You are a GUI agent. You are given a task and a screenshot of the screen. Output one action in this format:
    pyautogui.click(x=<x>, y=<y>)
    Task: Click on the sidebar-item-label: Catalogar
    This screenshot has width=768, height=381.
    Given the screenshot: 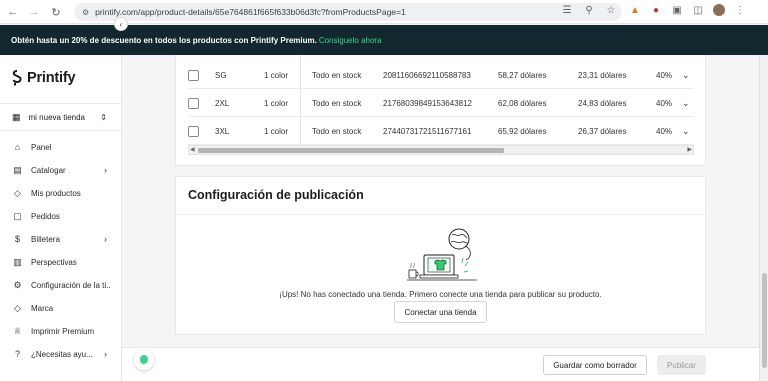 What is the action you would take?
    pyautogui.click(x=48, y=170)
    